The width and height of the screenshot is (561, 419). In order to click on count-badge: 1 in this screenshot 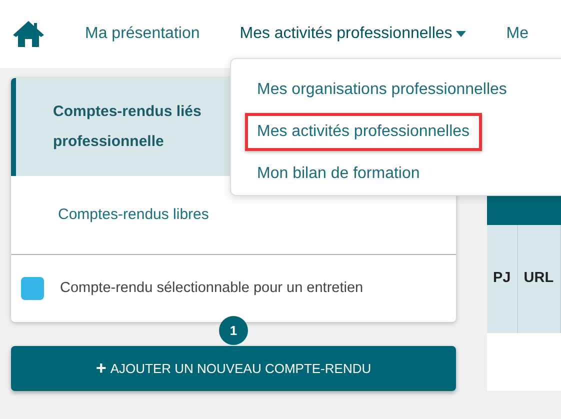, I will do `click(233, 330)`.